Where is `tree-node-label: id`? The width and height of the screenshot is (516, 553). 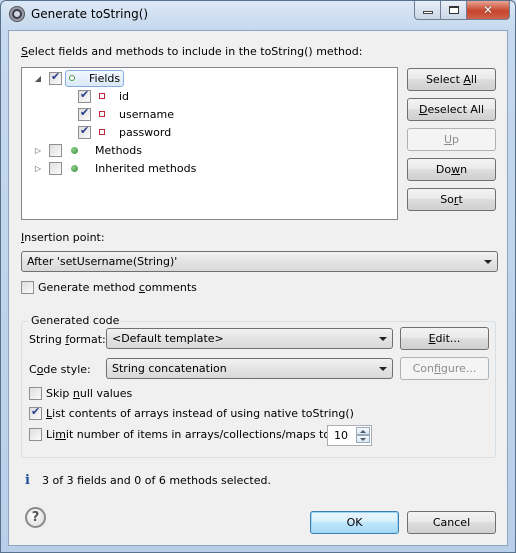
tree-node-label: id is located at coordinates (124, 96).